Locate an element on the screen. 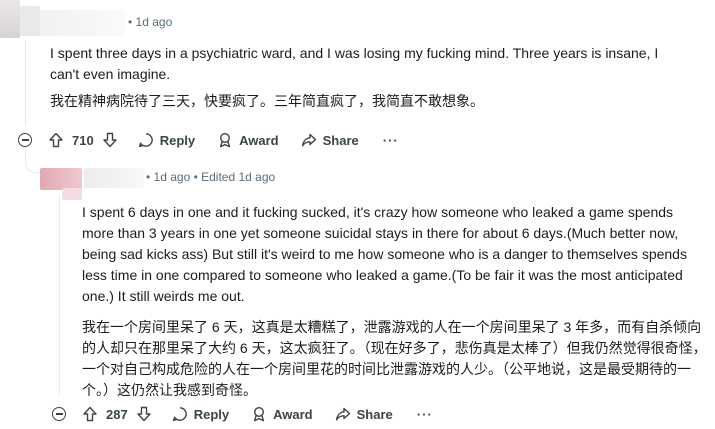  vote-group: 287 is located at coordinates (117, 414).